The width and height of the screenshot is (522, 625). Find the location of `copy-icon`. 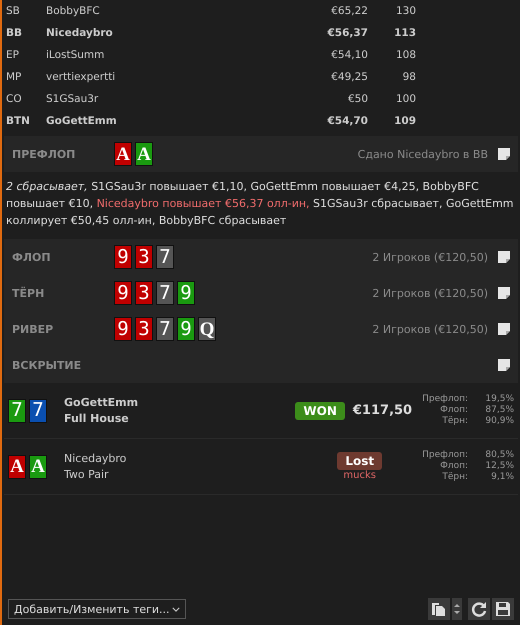

copy-icon is located at coordinates (439, 609).